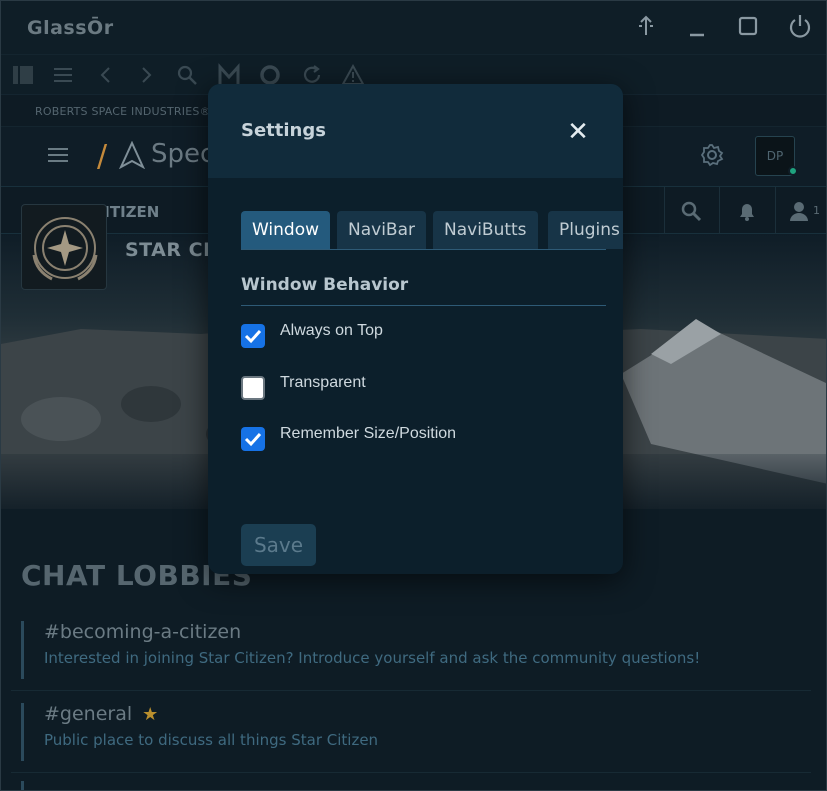  What do you see at coordinates (697, 26) in the screenshot?
I see `minimize-icon` at bounding box center [697, 26].